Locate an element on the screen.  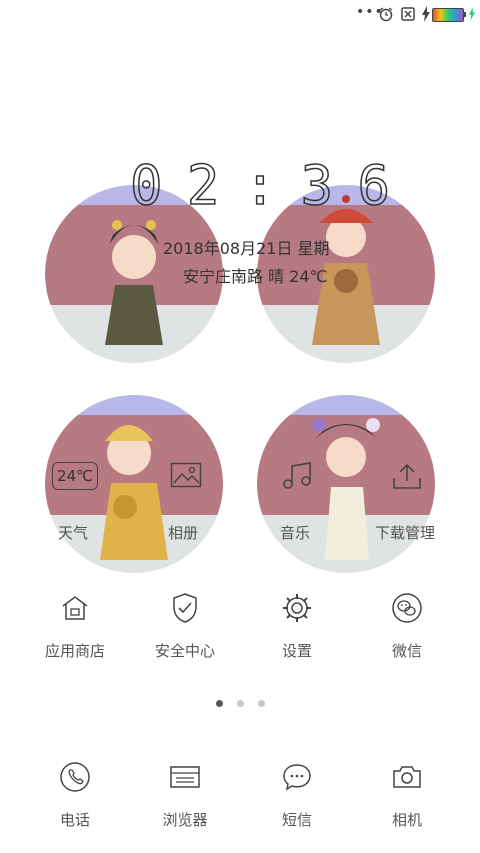
page-indicator is located at coordinates (240, 703).